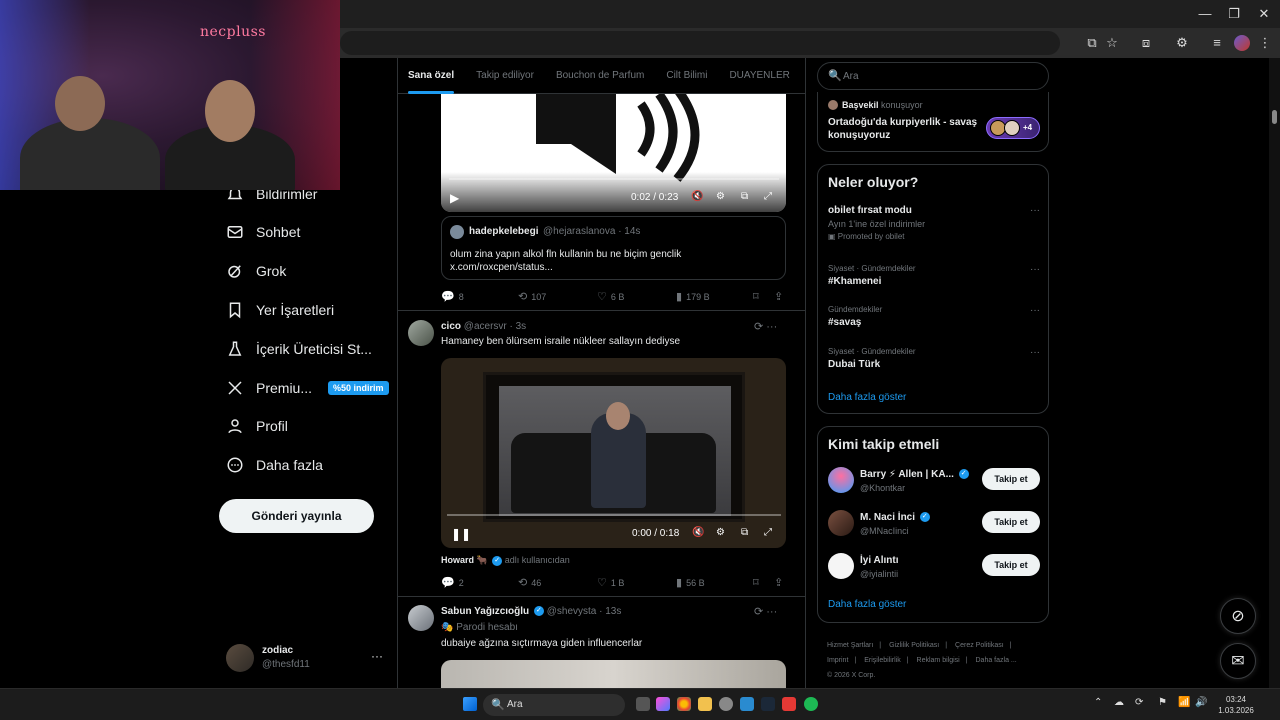 The image size is (1280, 720). What do you see at coordinates (1236, 705) in the screenshot?
I see `taskbar-clock: 03:24 1.03.2026` at bounding box center [1236, 705].